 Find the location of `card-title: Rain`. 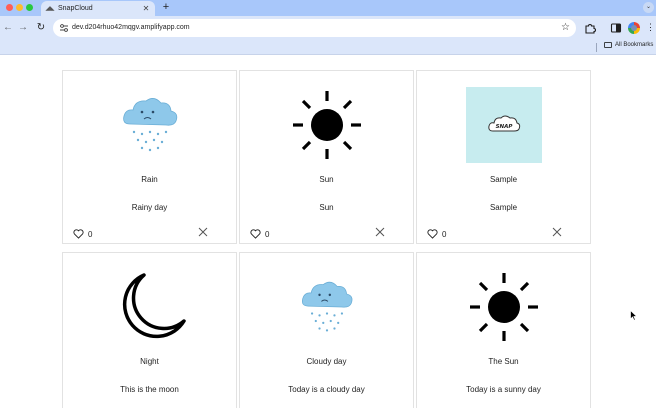

card-title: Rain is located at coordinates (149, 179).